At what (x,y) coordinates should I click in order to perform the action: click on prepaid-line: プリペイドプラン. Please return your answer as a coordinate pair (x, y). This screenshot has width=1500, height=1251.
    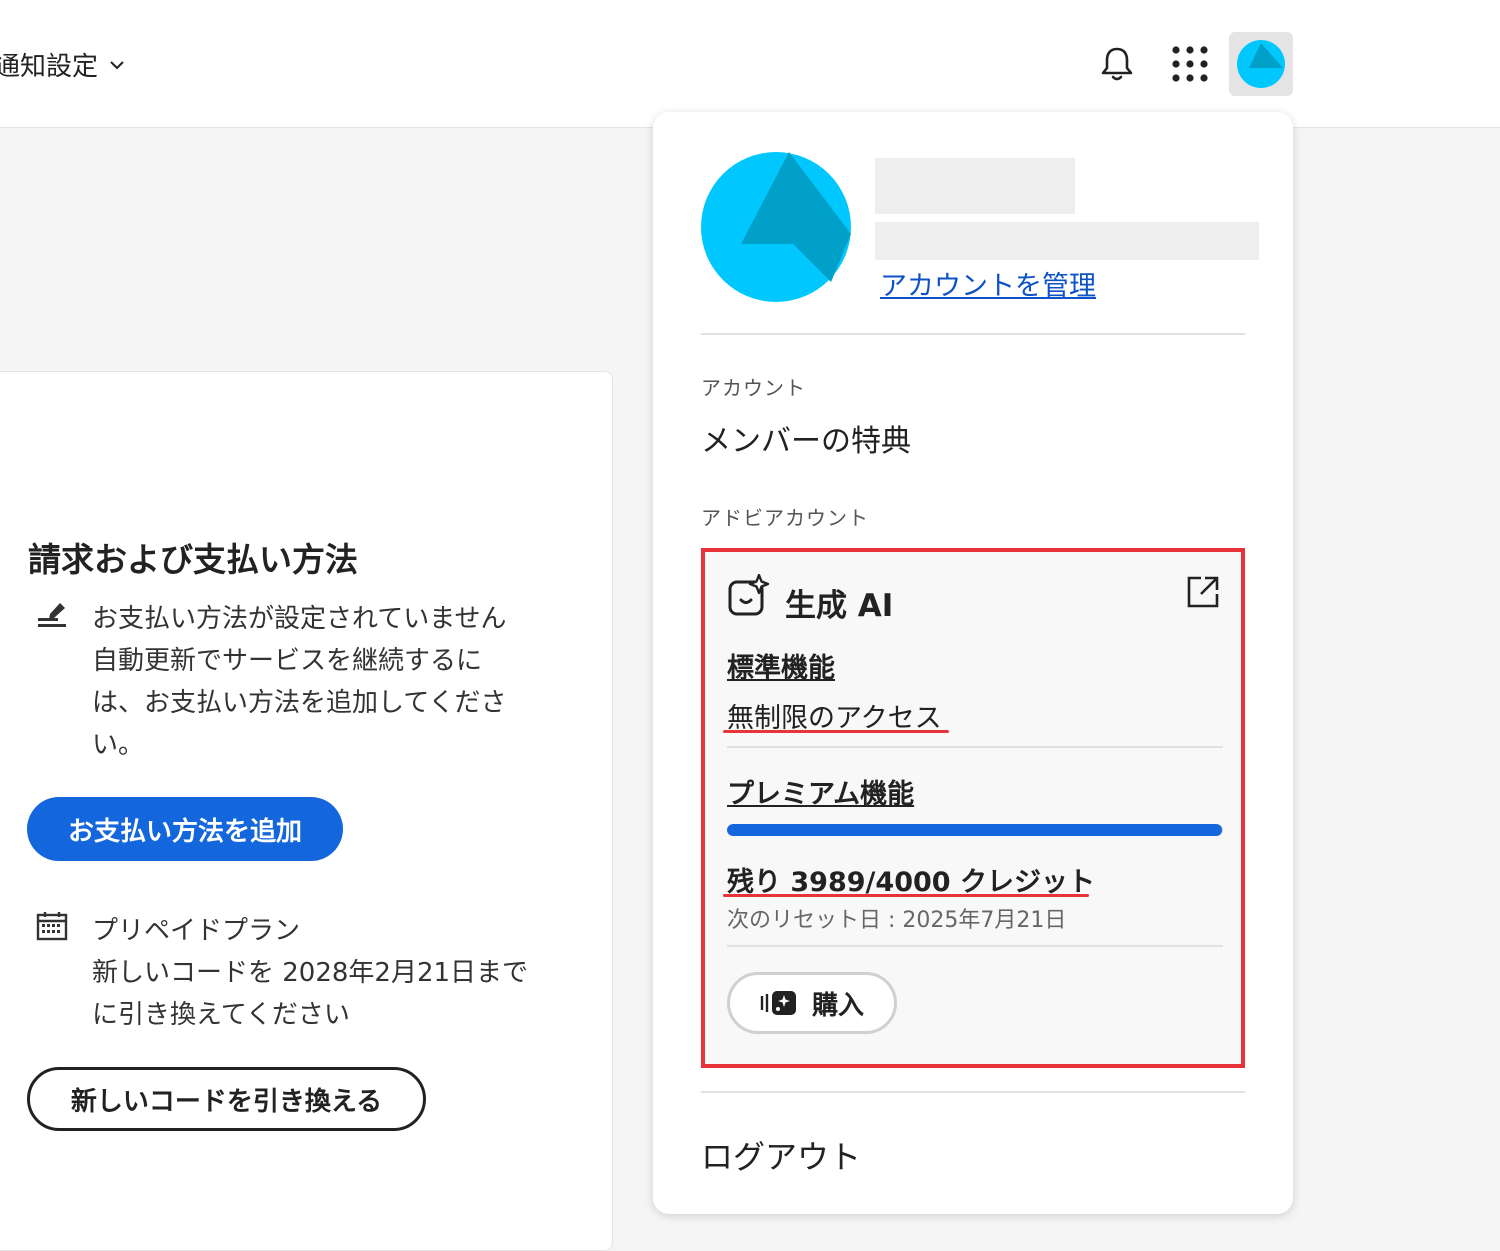
    Looking at the image, I should click on (196, 931).